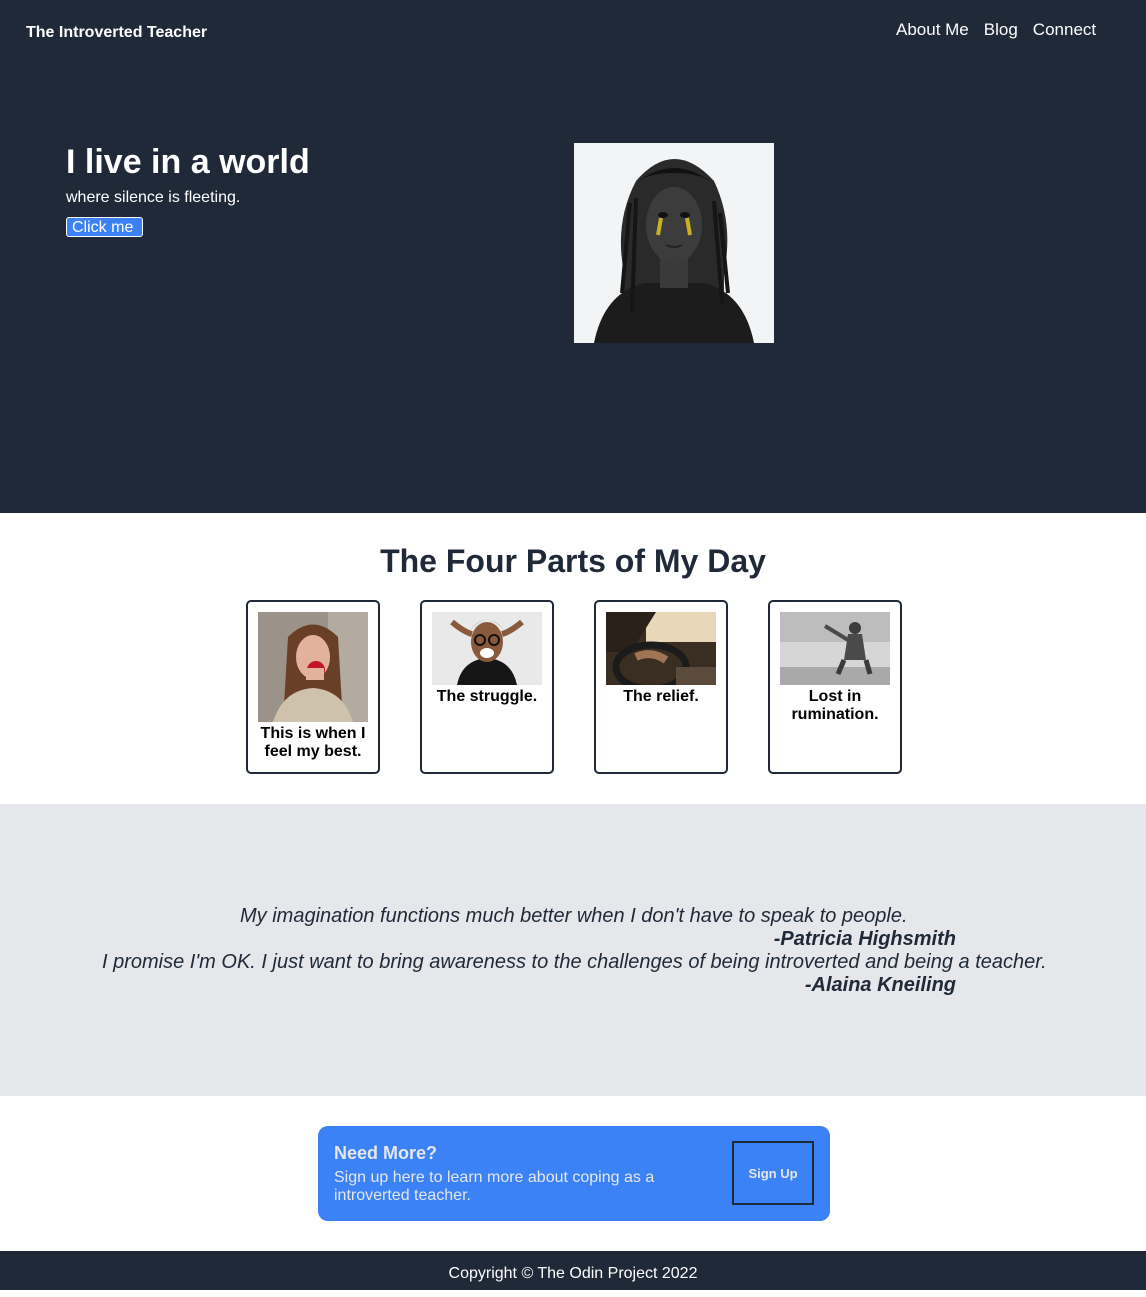 This screenshot has height=1297, width=1146. I want to click on section-title: The Four Parts of My Day, so click(573, 561).